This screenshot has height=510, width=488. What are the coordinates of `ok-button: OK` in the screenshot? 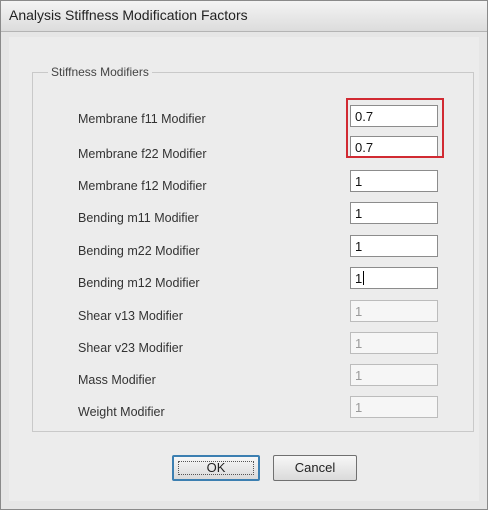 It's located at (216, 468).